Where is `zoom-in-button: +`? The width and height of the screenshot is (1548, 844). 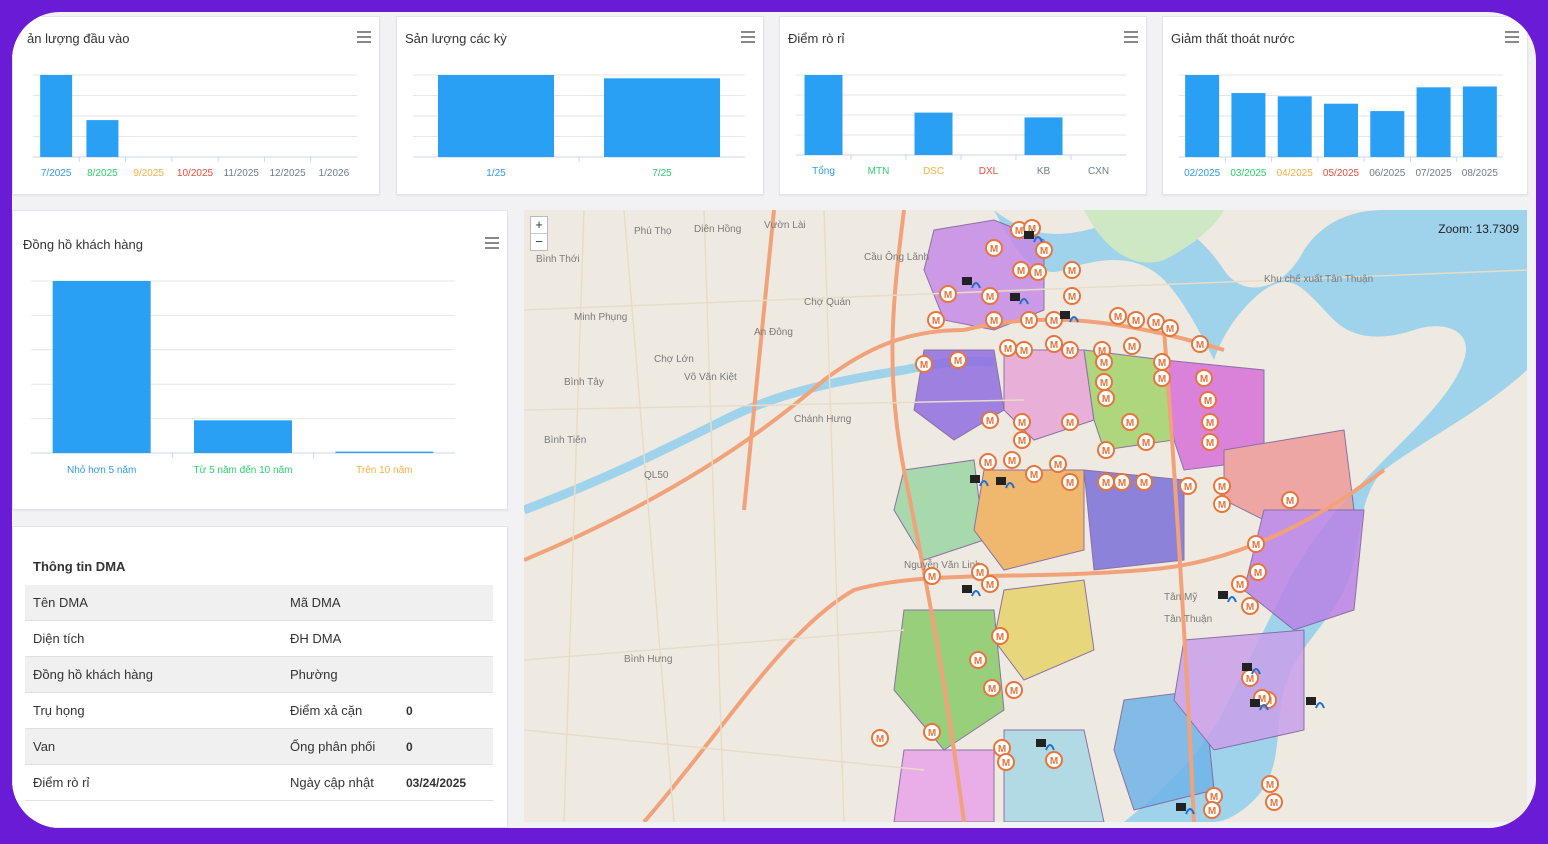 zoom-in-button: + is located at coordinates (539, 225).